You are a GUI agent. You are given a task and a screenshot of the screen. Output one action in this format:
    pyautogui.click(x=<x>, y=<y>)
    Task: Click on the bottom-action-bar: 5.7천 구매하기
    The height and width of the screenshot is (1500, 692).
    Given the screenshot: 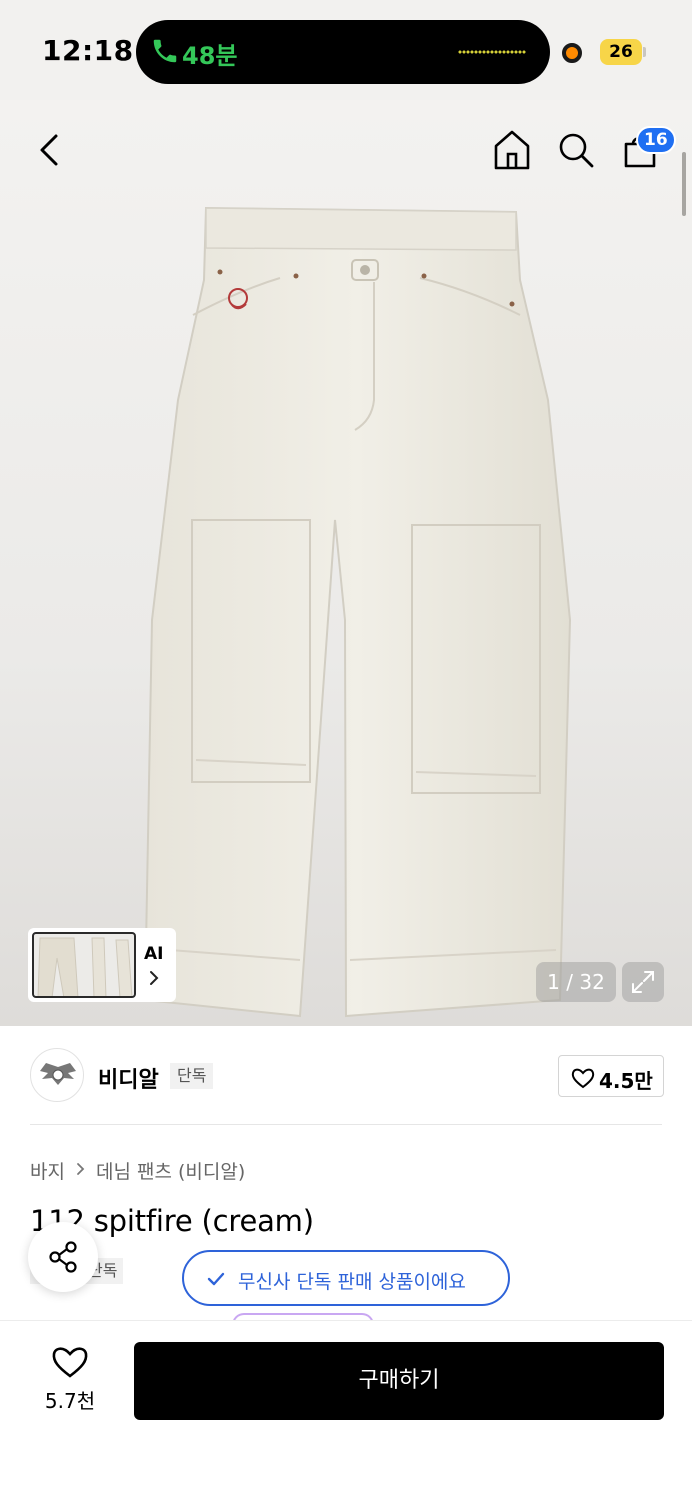 What is the action you would take?
    pyautogui.click(x=346, y=1410)
    